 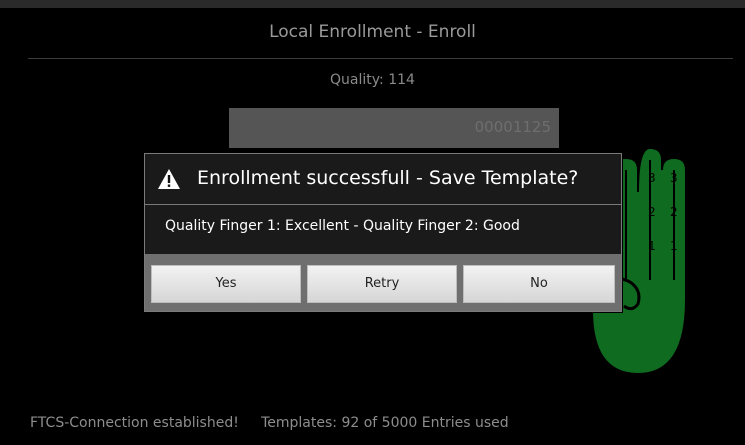 I want to click on connection-status: FTCS-Connection established!, so click(x=134, y=423).